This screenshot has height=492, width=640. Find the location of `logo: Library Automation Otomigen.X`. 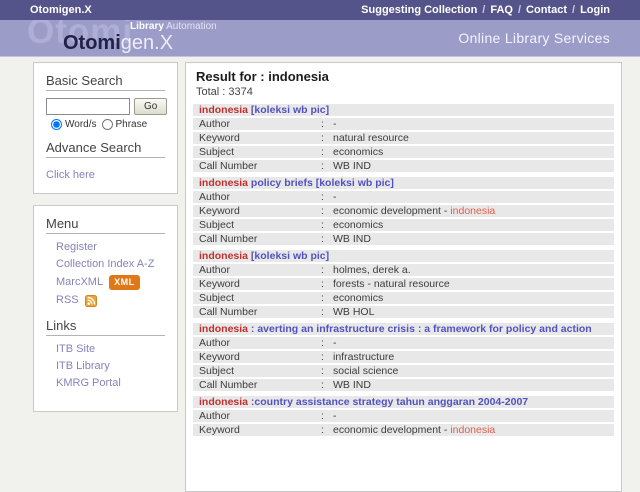

logo: Library Automation Otomigen.X is located at coordinates (140, 37).